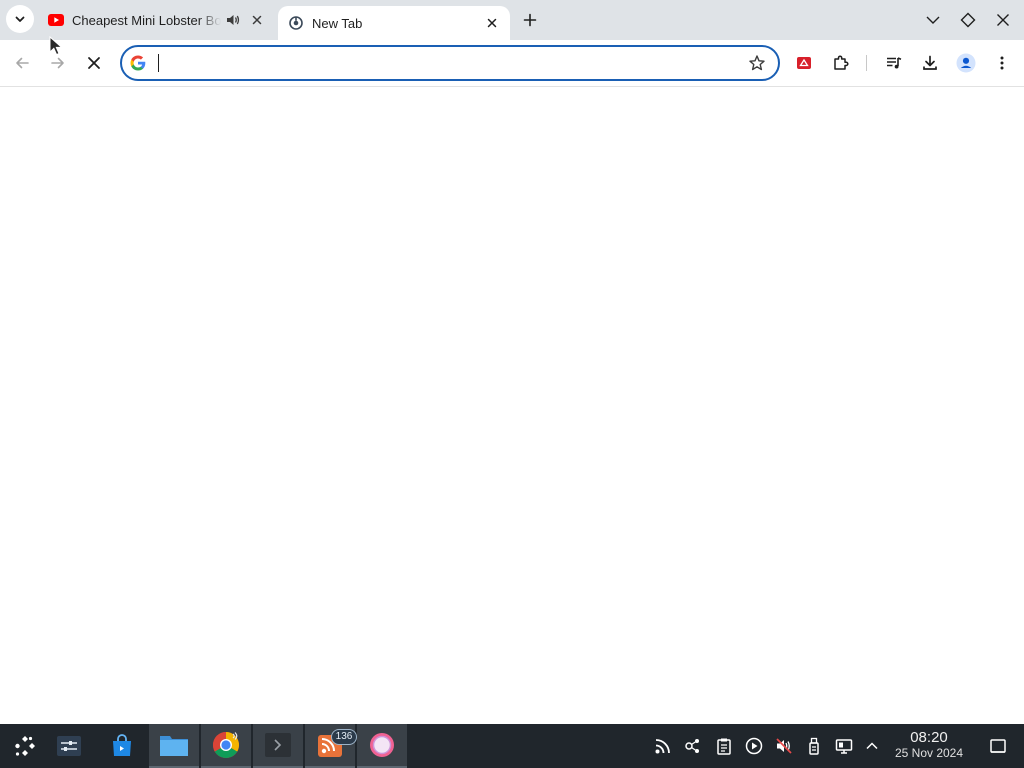  I want to click on playlist-music-icon, so click(894, 63).